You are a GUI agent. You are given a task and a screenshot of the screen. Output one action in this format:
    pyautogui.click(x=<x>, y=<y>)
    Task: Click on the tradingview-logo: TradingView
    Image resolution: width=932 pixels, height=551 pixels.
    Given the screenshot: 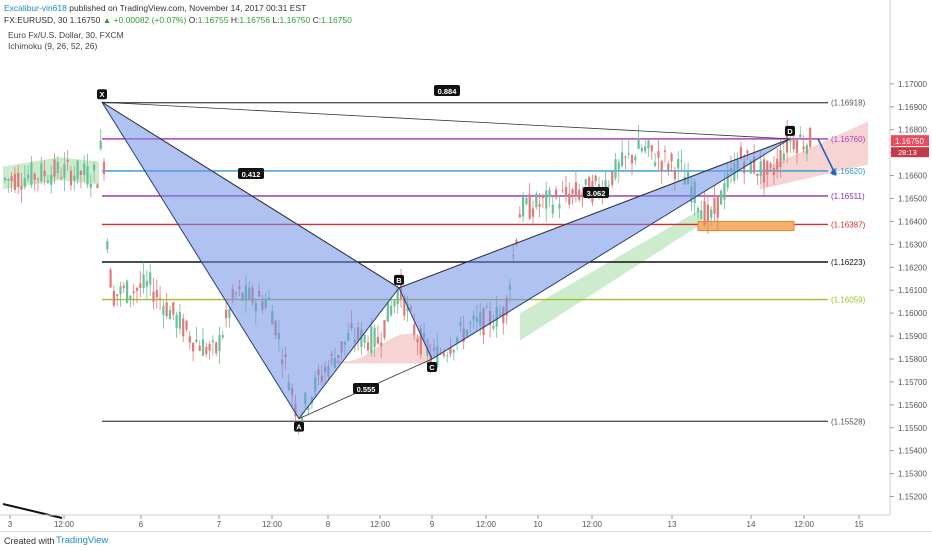 What is the action you would take?
    pyautogui.click(x=82, y=540)
    